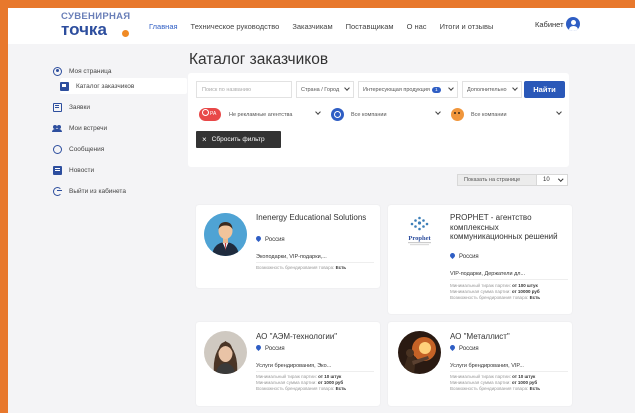 The width and height of the screenshot is (635, 413). I want to click on sidebar-item-logout: Выйти из кабинета, so click(89, 191).